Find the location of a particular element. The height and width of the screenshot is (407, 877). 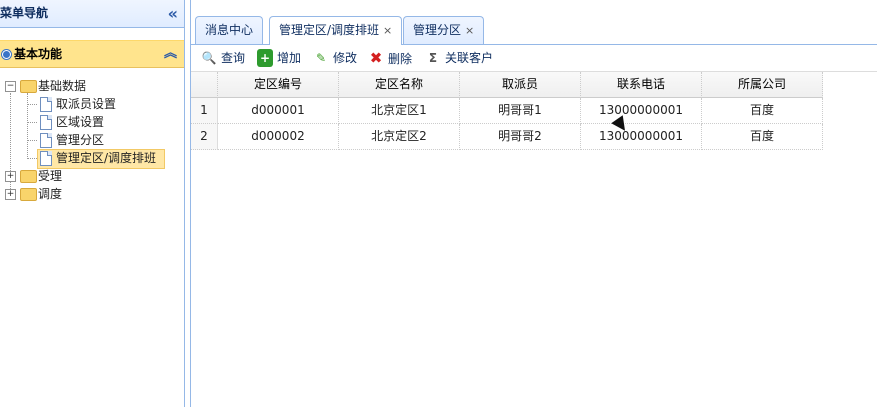

tree-node-label: 区域设置 is located at coordinates (80, 122).